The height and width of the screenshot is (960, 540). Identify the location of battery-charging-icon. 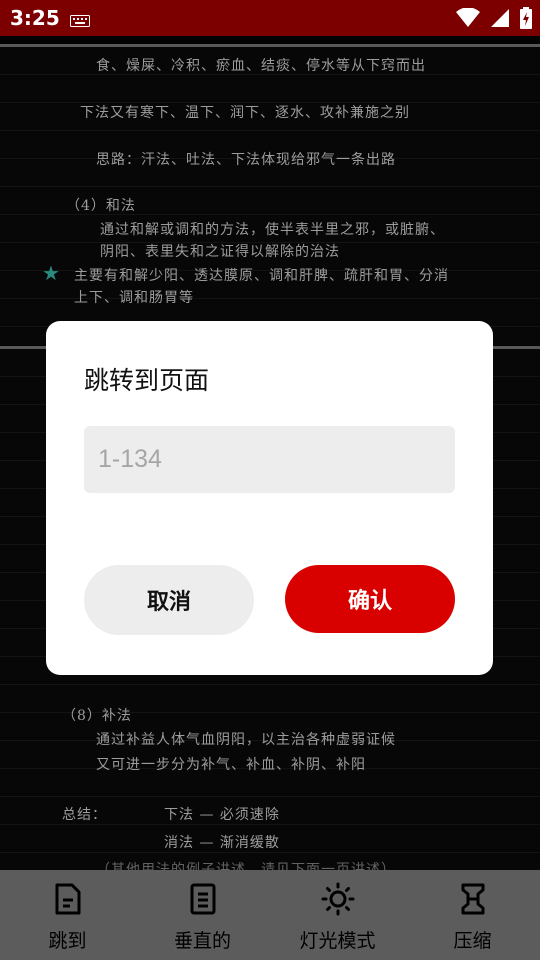
(526, 20).